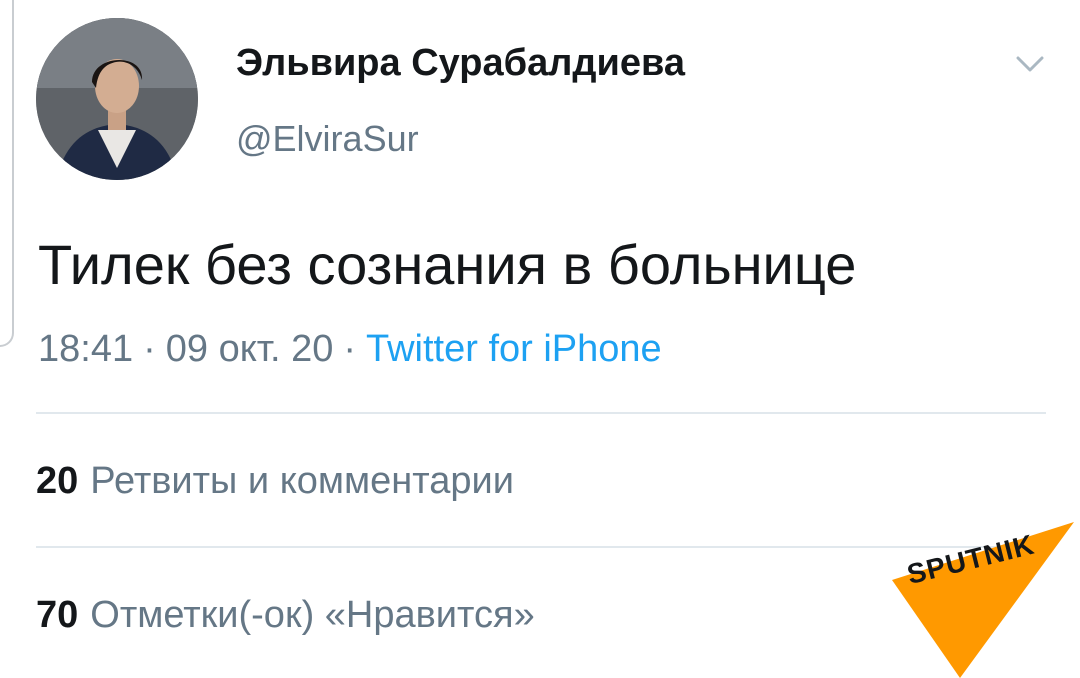 The image size is (1080, 678). What do you see at coordinates (302, 481) in the screenshot?
I see `retweets-label: Ретвиты и комментарии` at bounding box center [302, 481].